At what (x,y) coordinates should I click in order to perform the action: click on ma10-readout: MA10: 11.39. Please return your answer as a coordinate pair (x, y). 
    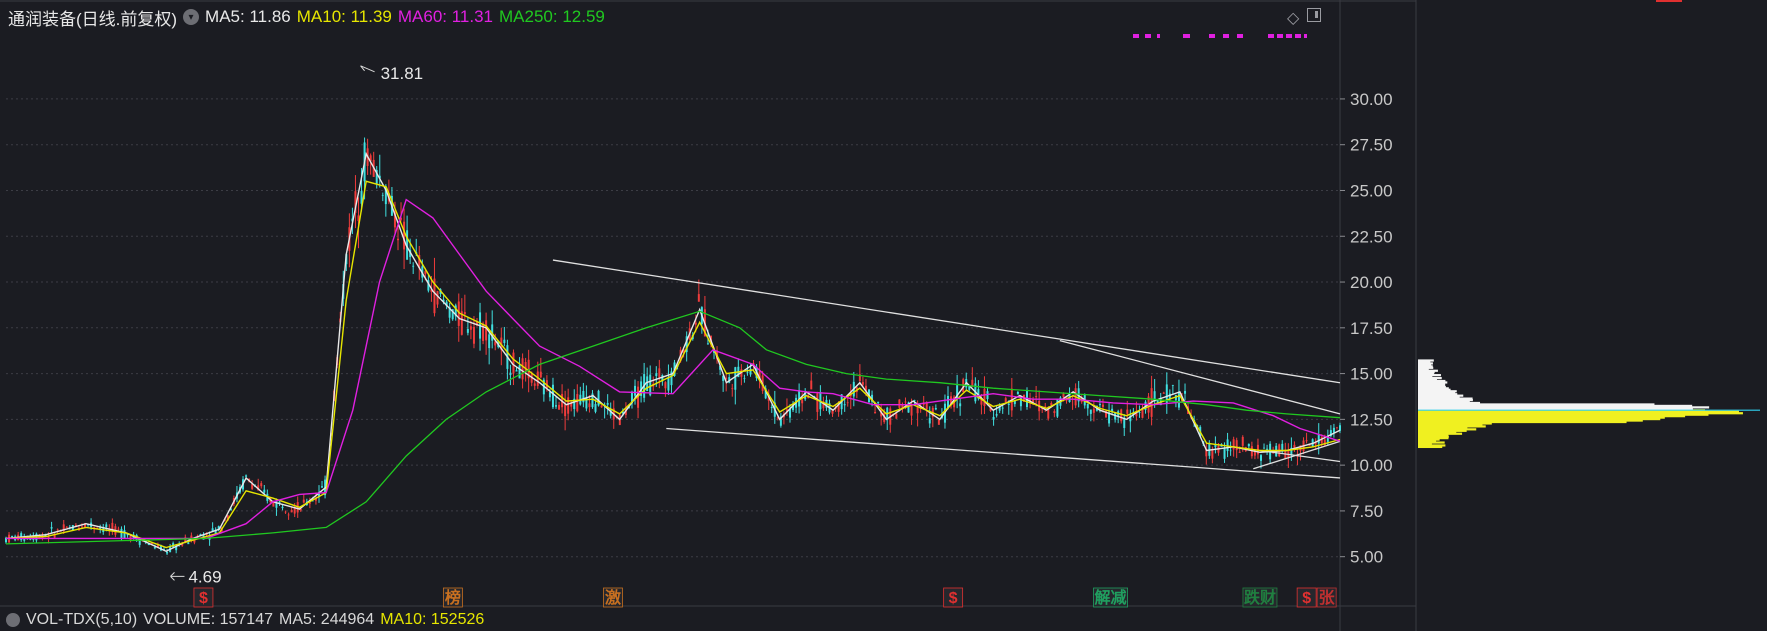
    Looking at the image, I should click on (344, 16).